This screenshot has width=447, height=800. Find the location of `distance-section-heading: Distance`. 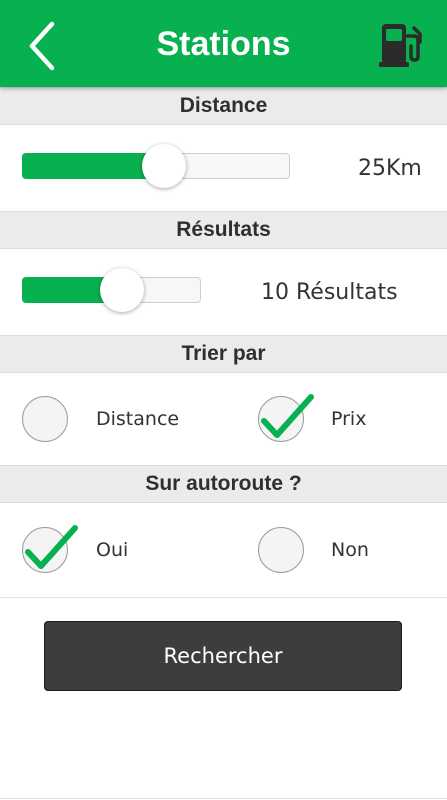

distance-section-heading: Distance is located at coordinates (223, 106).